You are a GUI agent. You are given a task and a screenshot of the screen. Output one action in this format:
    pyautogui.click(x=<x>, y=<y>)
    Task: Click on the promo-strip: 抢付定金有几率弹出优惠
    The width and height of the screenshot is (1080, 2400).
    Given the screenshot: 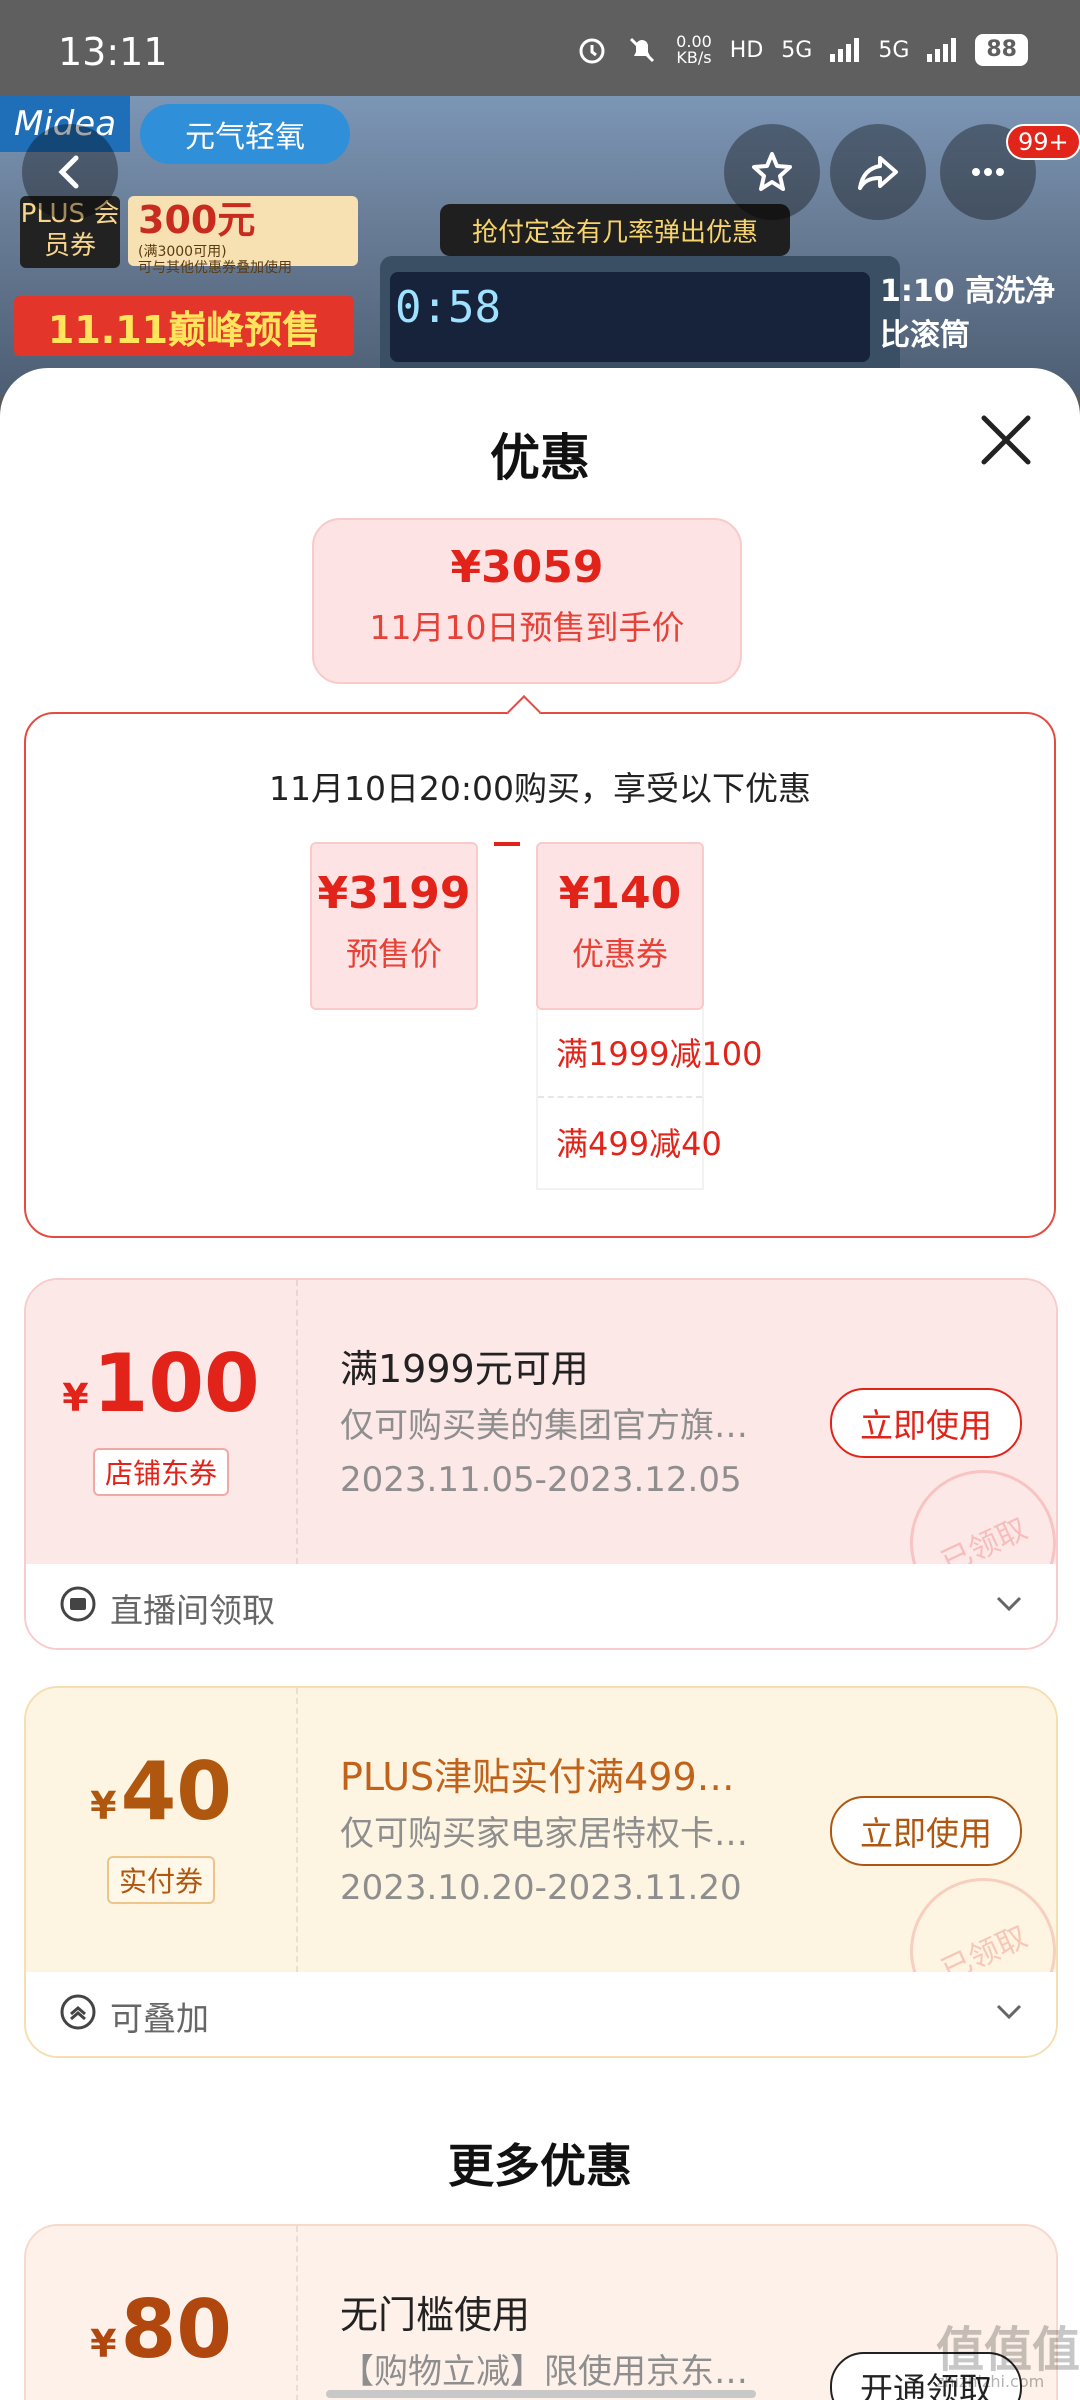 What is the action you would take?
    pyautogui.click(x=615, y=230)
    